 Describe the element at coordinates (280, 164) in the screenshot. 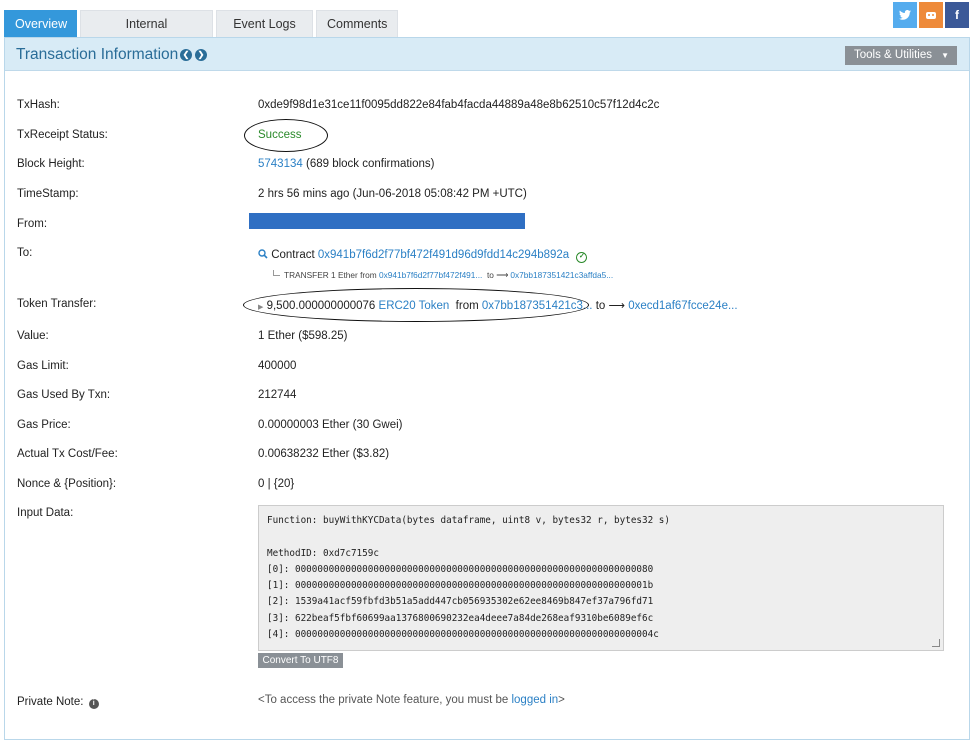

I see `block-link: 5743134` at that location.